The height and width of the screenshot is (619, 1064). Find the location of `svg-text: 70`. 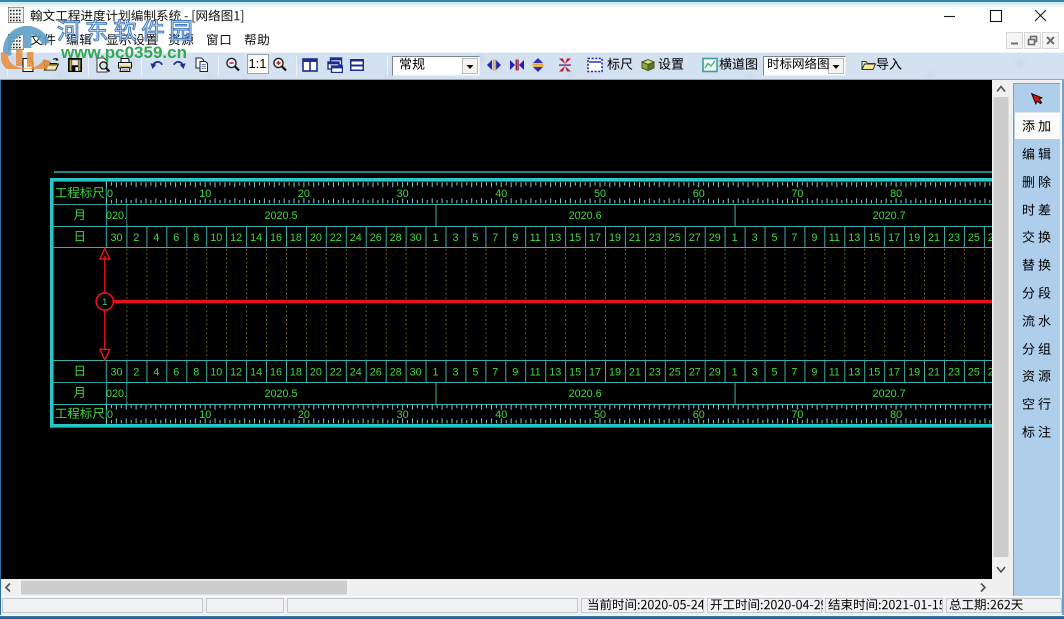

svg-text: 70 is located at coordinates (797, 194).